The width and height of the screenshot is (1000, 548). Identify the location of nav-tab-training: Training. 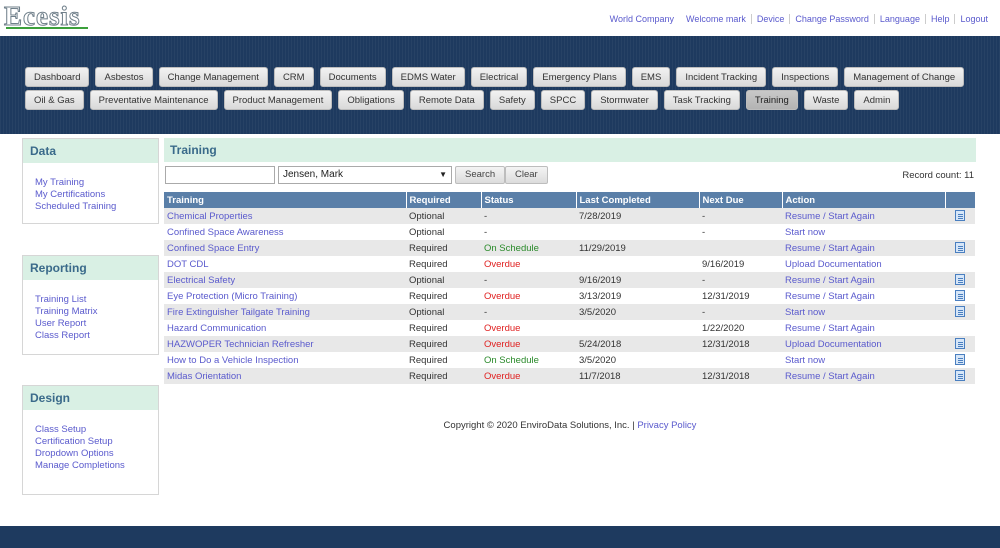
(771, 100).